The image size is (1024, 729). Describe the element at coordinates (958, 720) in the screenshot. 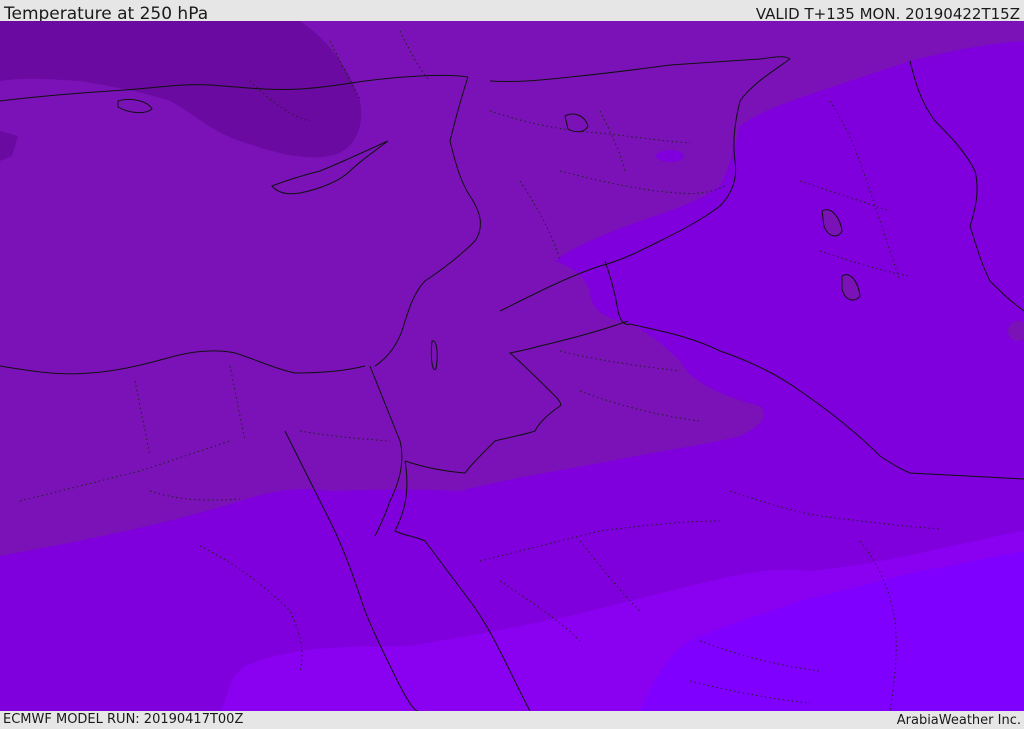

I see `credit-label: ArabiaWeather Inc.` at that location.